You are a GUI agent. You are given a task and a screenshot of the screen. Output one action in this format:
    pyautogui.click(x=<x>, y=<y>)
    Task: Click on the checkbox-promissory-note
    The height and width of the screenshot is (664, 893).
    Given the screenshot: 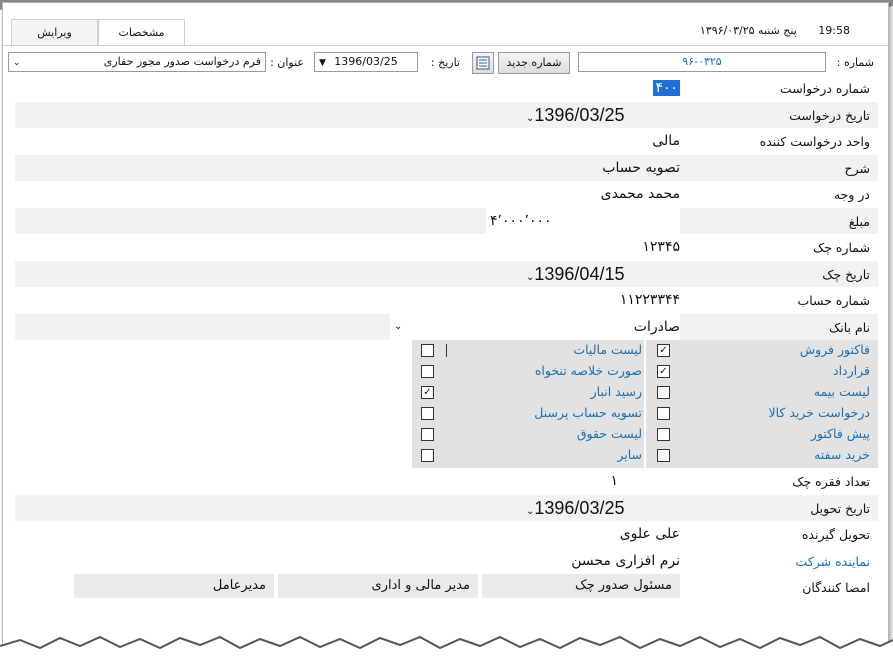 What is the action you would take?
    pyautogui.click(x=663, y=455)
    